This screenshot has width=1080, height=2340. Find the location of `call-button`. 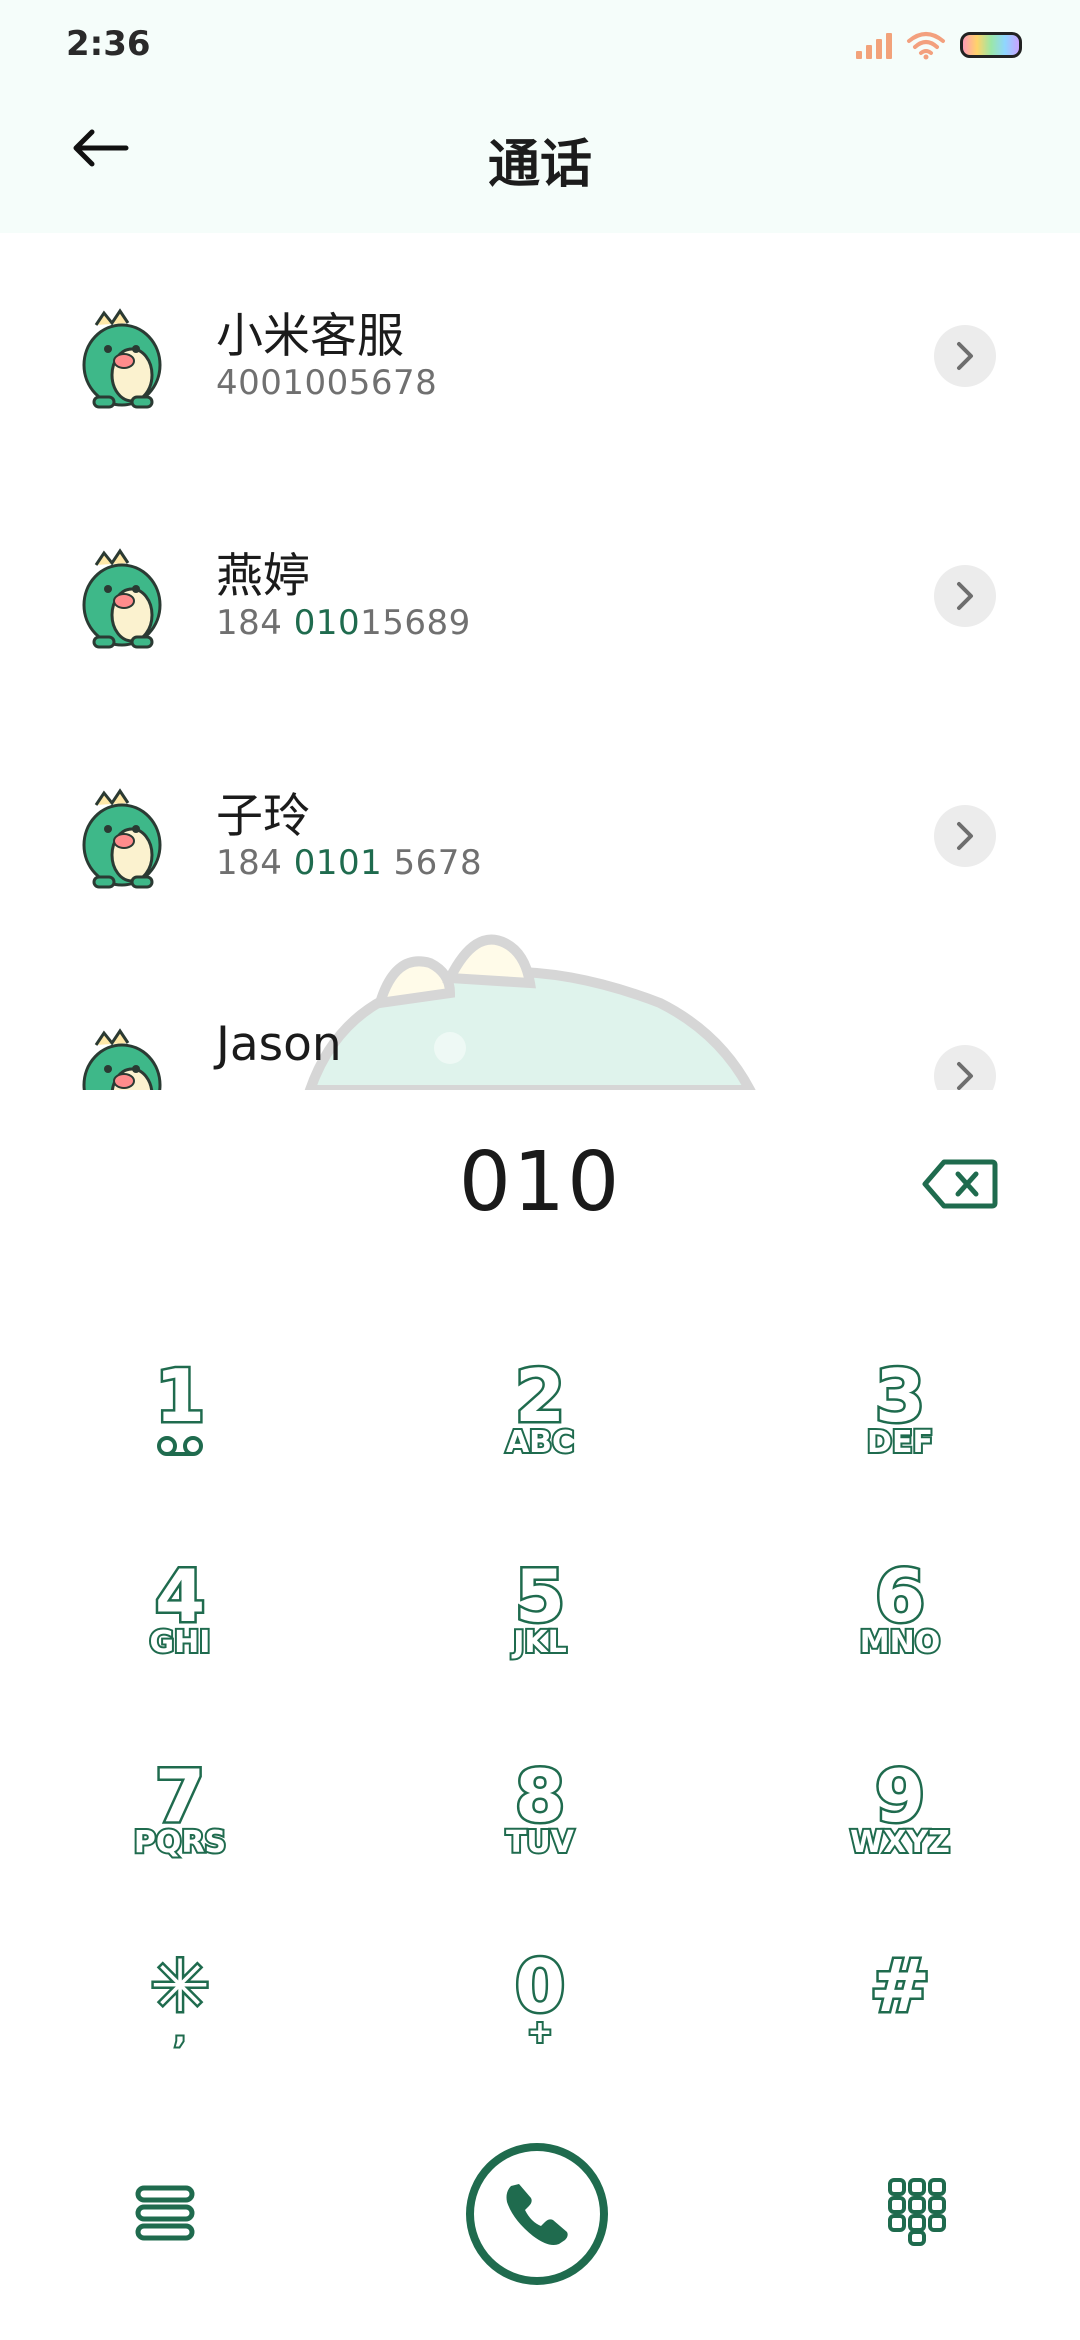

call-button is located at coordinates (537, 2214).